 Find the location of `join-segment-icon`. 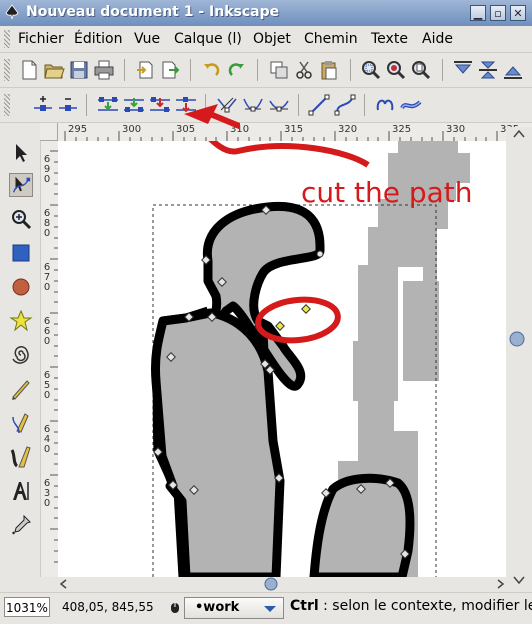

join-segment-icon is located at coordinates (134, 105).